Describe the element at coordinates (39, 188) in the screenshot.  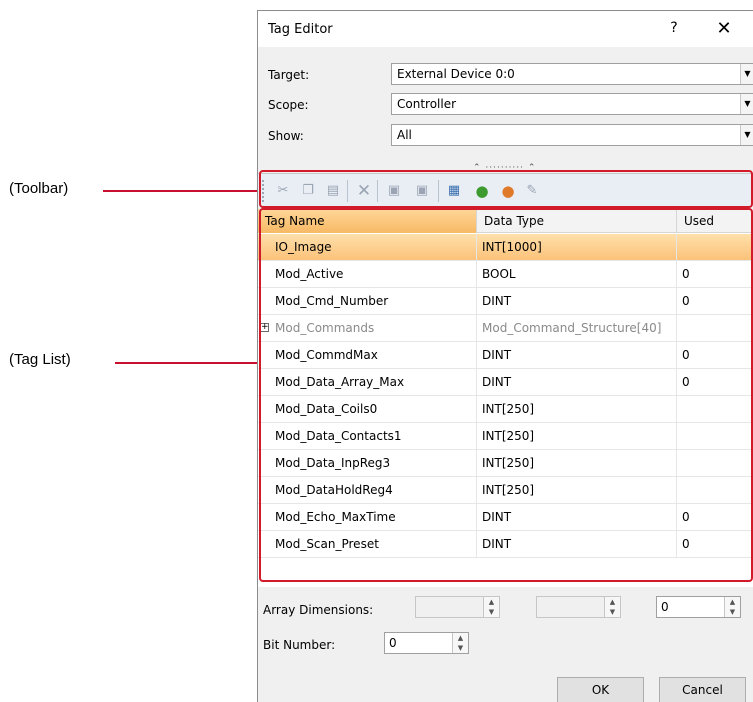
I see `toolbar-annotation-label: (Toolbar)` at that location.